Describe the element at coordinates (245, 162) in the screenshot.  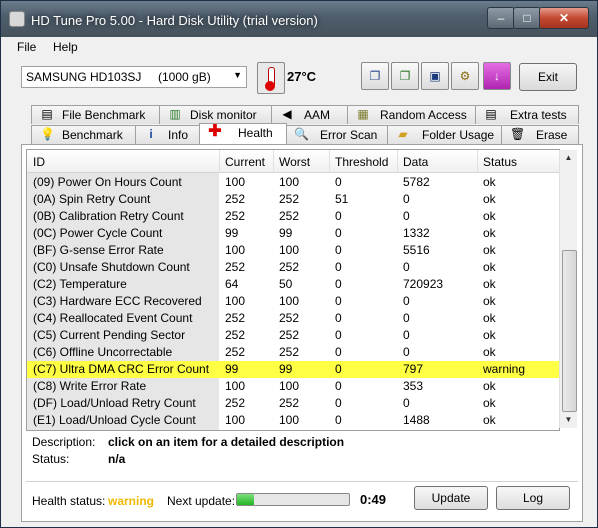
I see `column-header-current: Current` at that location.